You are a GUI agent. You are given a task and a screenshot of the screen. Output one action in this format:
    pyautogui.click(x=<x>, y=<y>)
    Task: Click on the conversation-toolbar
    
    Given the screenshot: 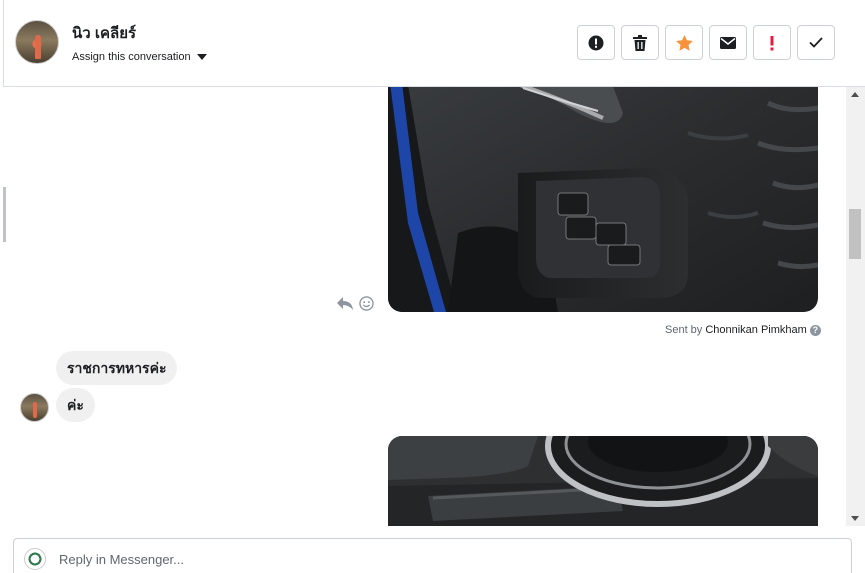 What is the action you would take?
    pyautogui.click(x=706, y=42)
    